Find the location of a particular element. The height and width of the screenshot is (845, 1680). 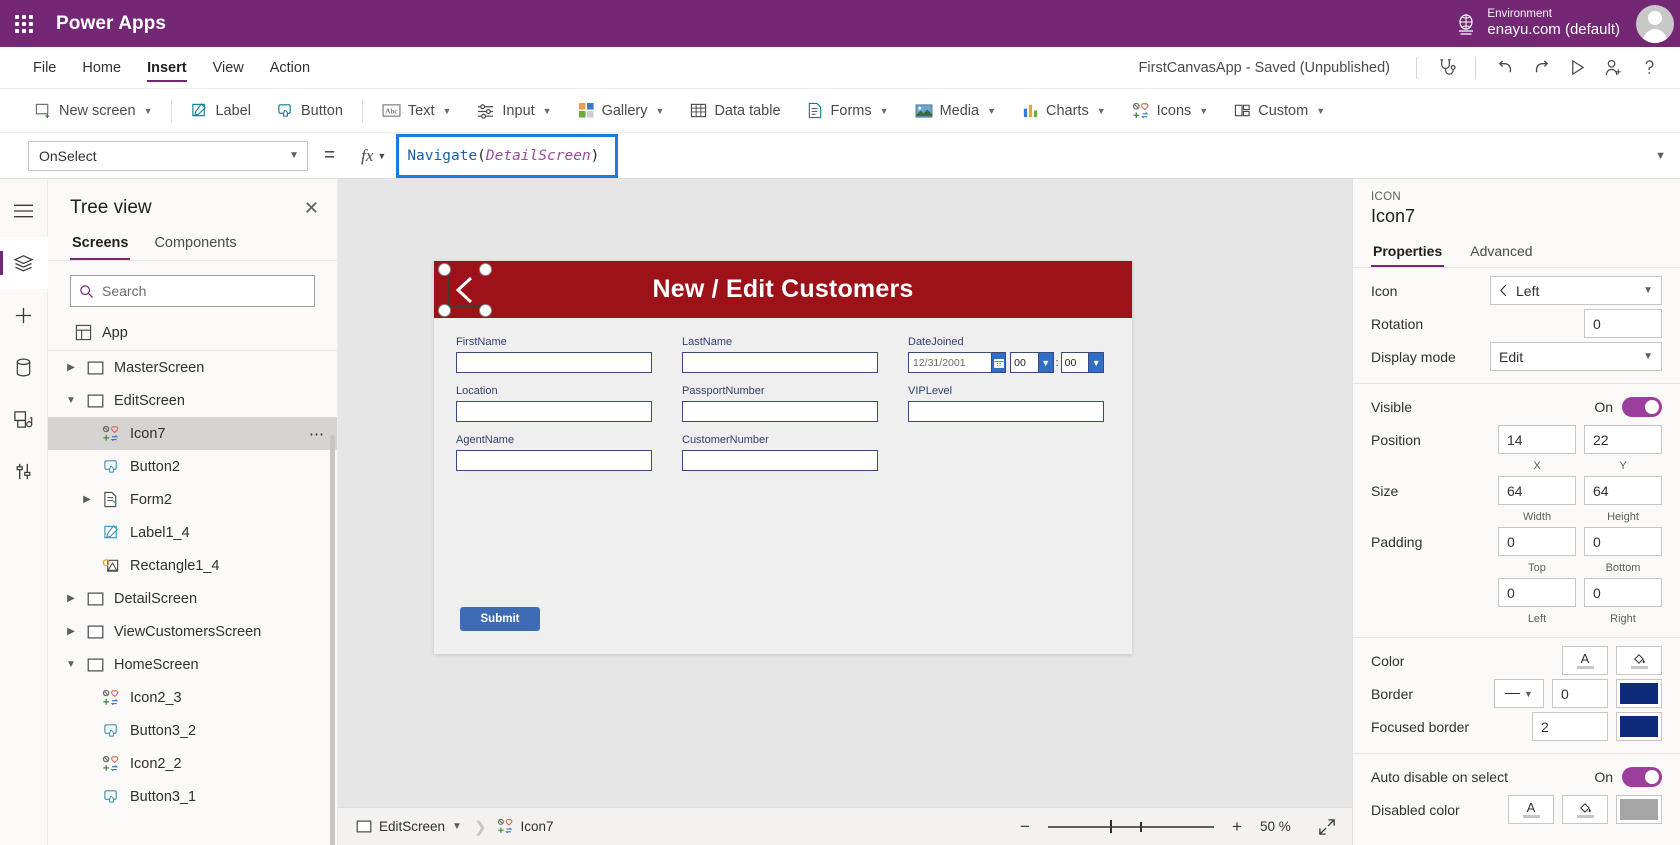

slider-thumb is located at coordinates (1111, 826).